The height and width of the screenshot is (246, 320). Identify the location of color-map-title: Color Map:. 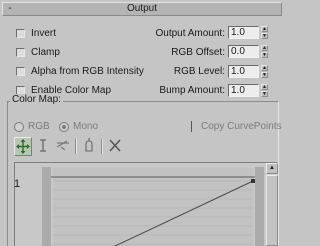
(36, 100).